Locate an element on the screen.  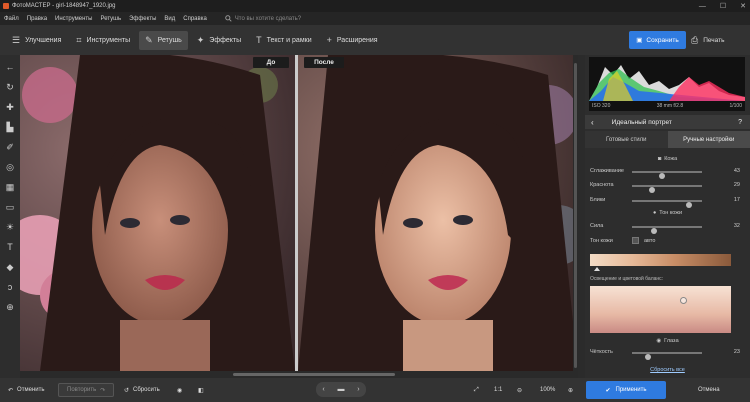
slider-redness: Краснота 29 is located at coordinates (665, 187).